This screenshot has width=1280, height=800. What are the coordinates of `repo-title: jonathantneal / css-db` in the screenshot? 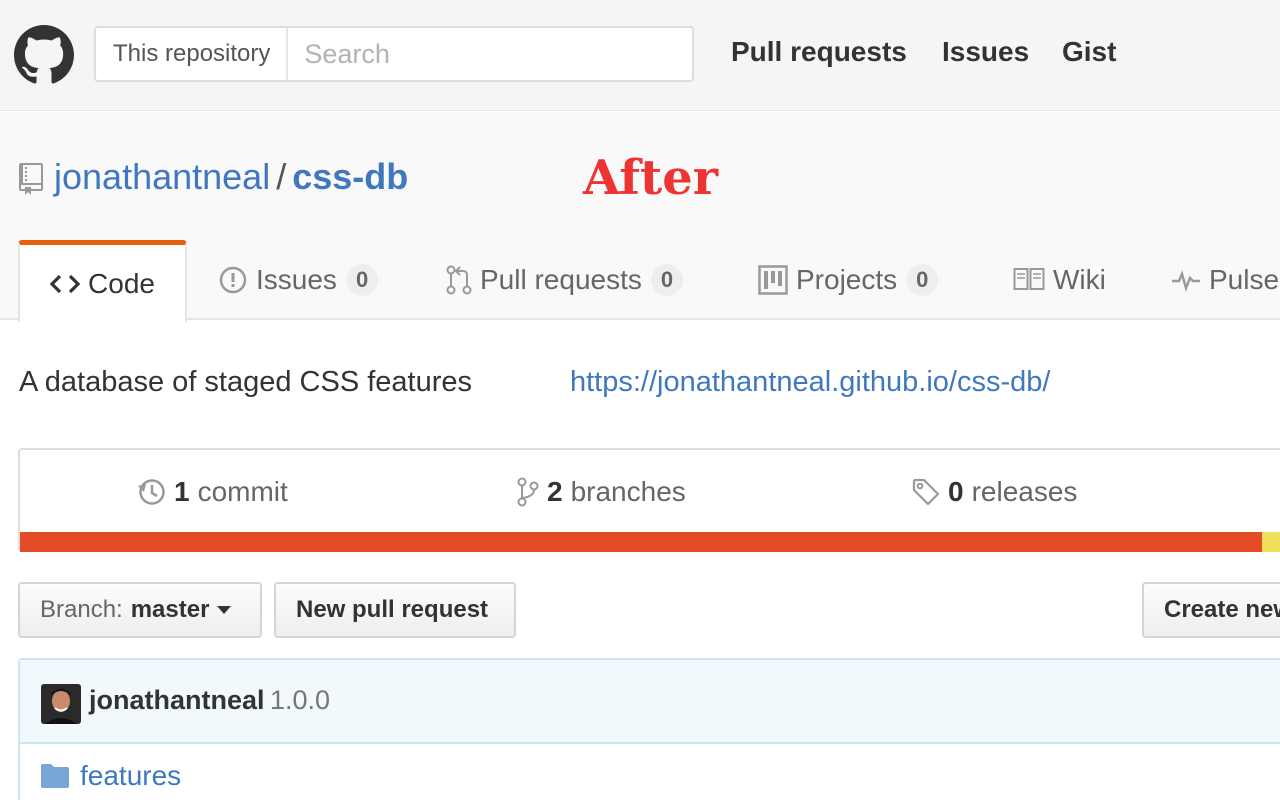 It's located at (231, 177).